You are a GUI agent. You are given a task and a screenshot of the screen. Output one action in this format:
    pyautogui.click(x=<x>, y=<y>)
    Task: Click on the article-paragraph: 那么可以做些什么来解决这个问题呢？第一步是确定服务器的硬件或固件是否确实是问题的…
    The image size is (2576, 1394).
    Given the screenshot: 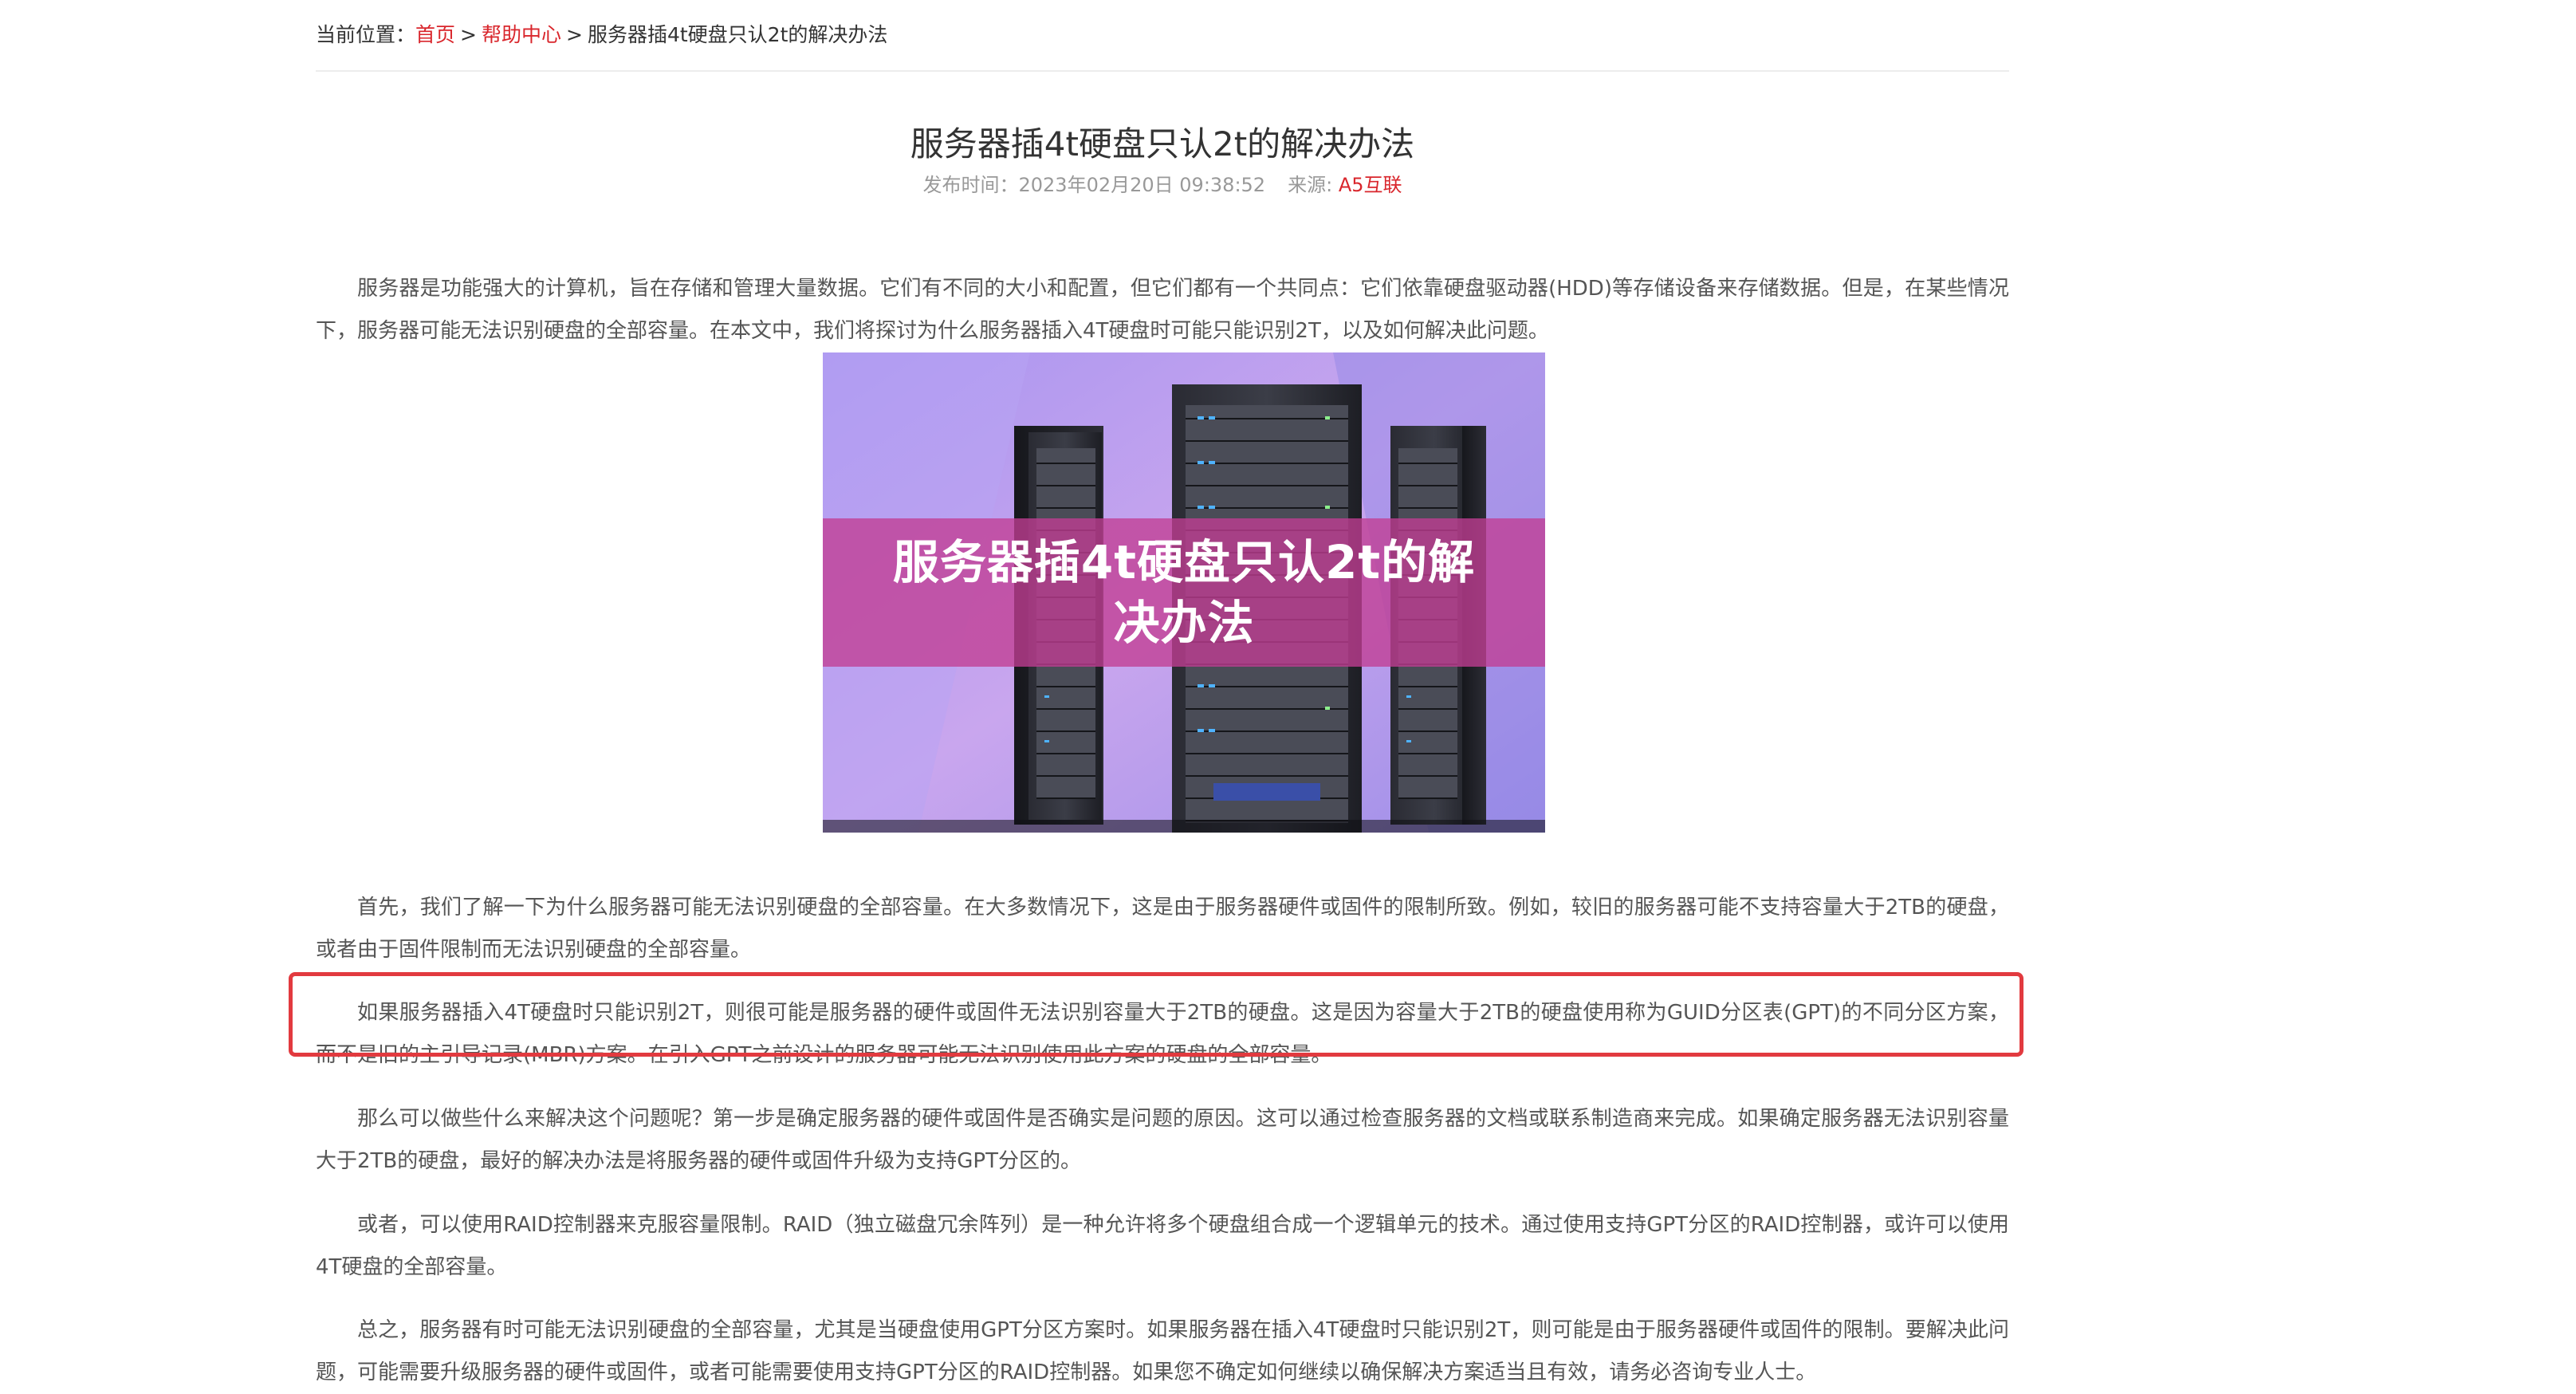 What is the action you would take?
    pyautogui.click(x=1163, y=1140)
    